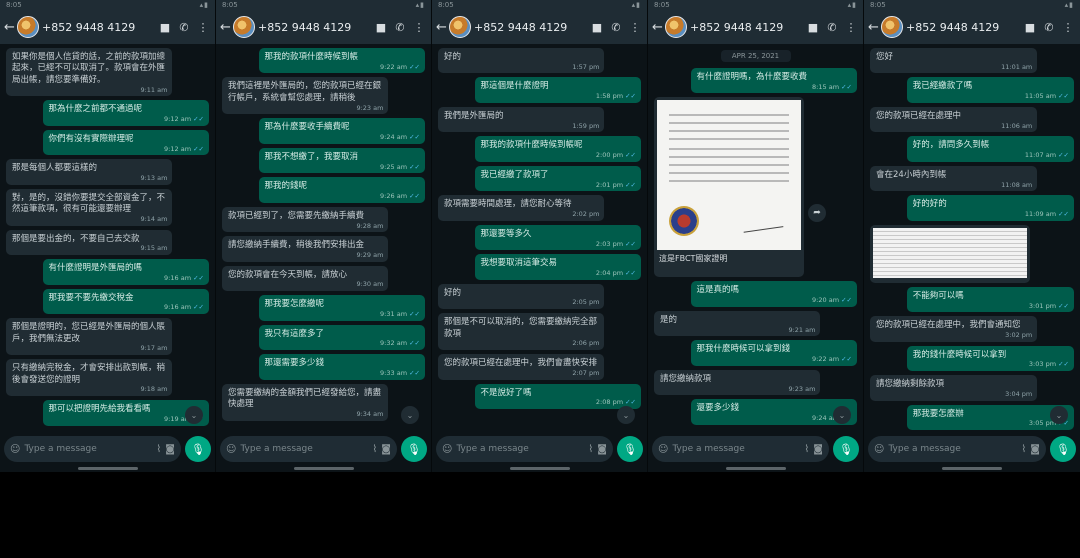 The width and height of the screenshot is (1080, 558). Describe the element at coordinates (737, 382) in the screenshot. I see `incoming-message: 請您繳納款項 9:23 am` at that location.